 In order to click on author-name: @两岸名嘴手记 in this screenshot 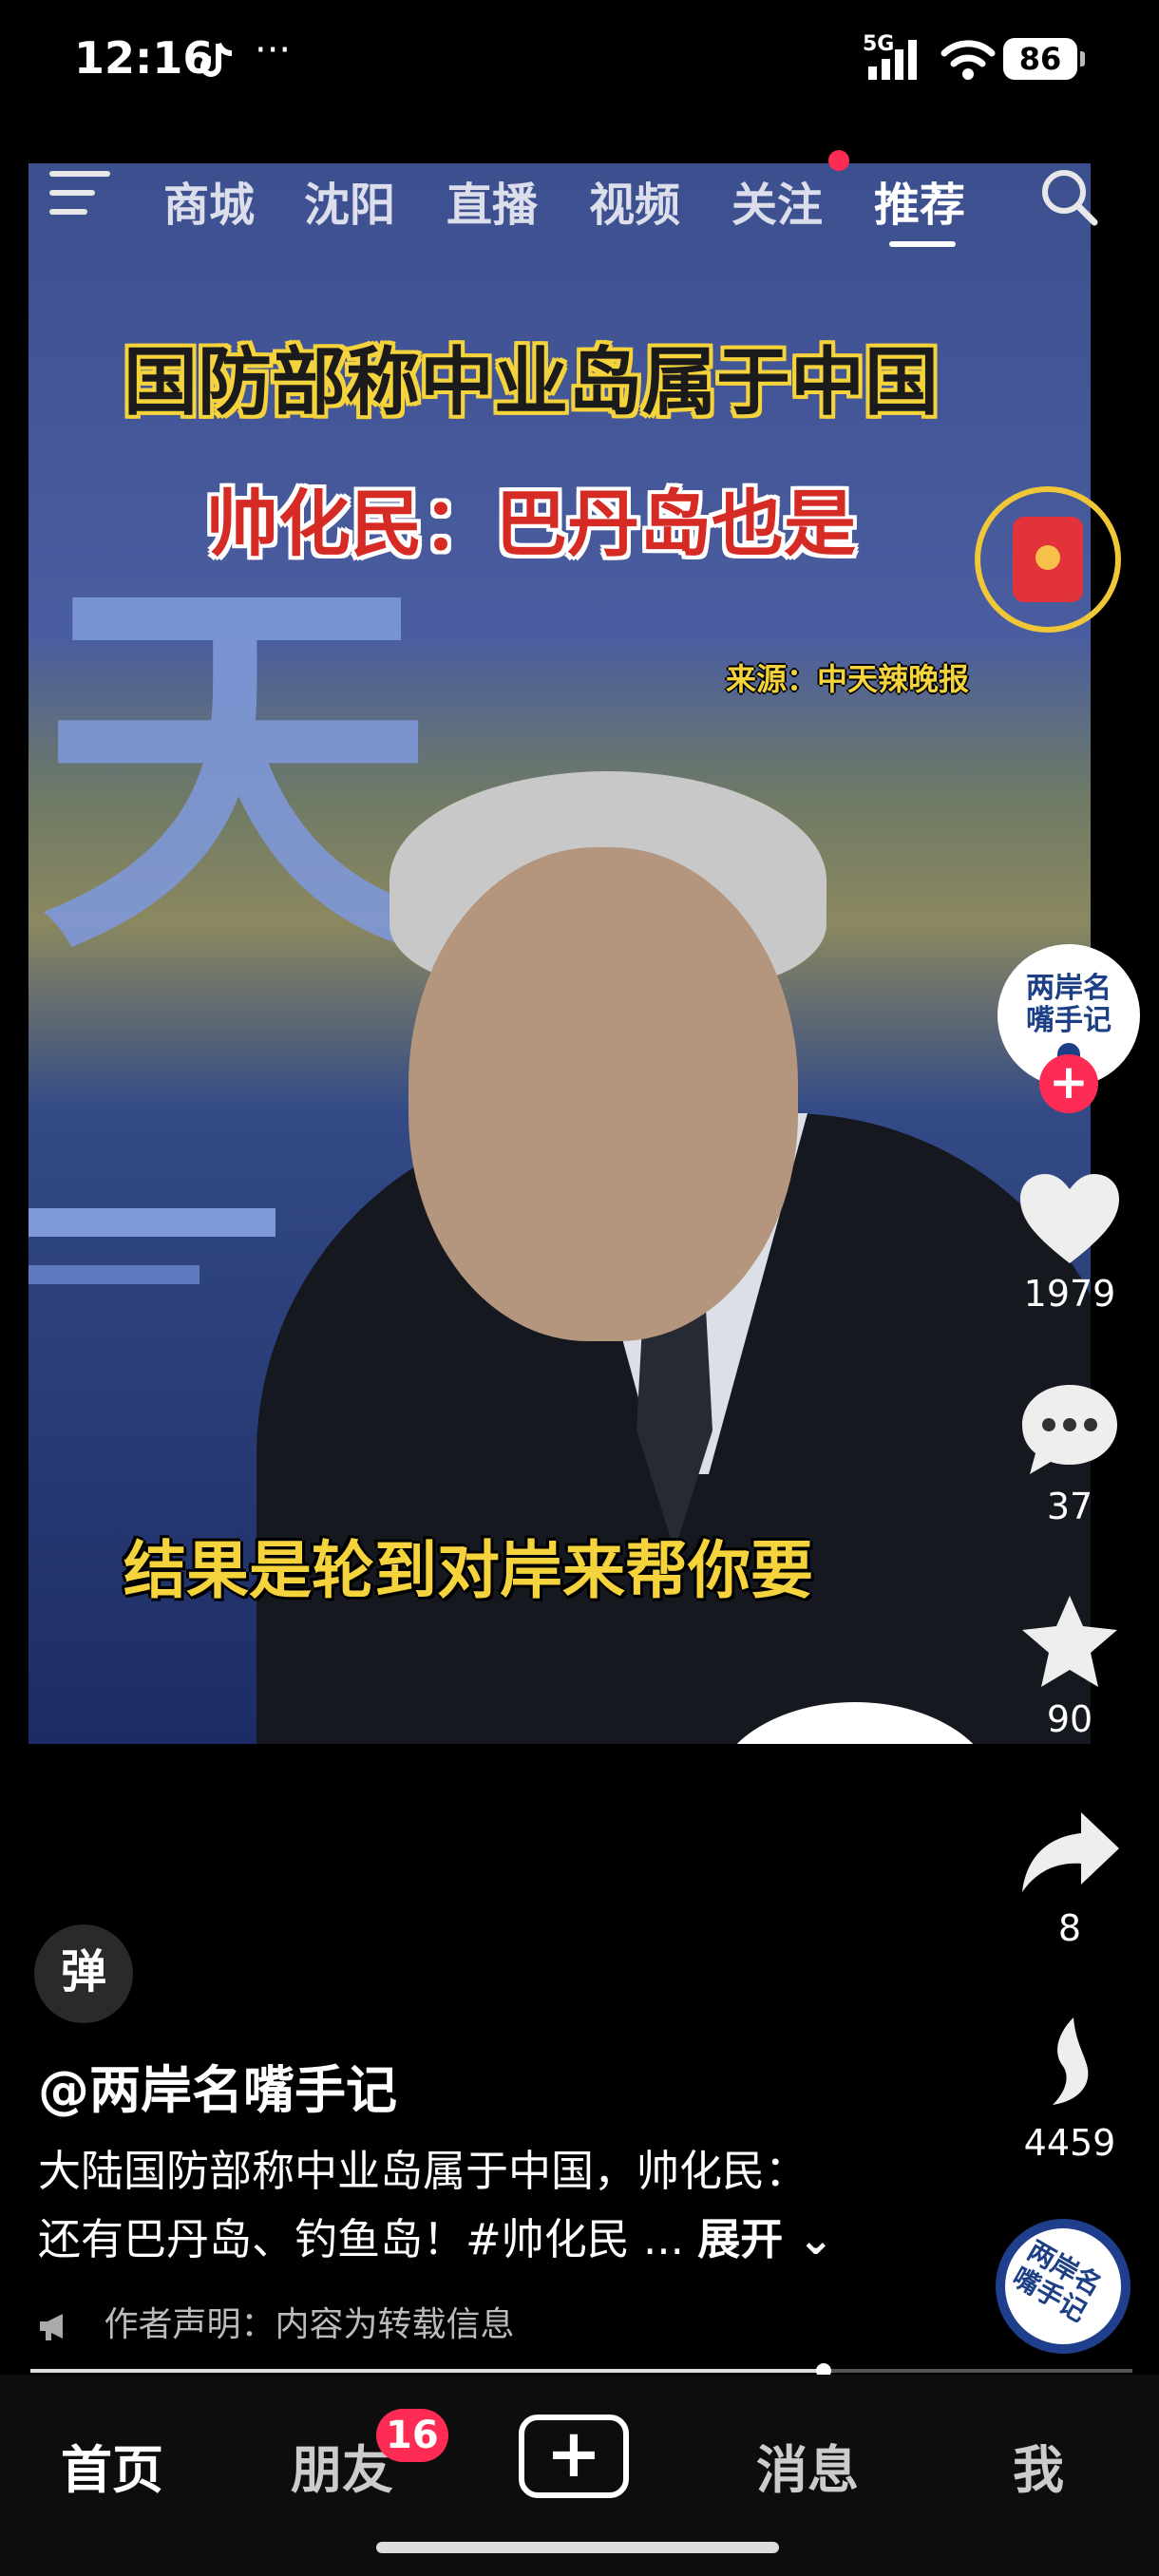, I will do `click(217, 2085)`.